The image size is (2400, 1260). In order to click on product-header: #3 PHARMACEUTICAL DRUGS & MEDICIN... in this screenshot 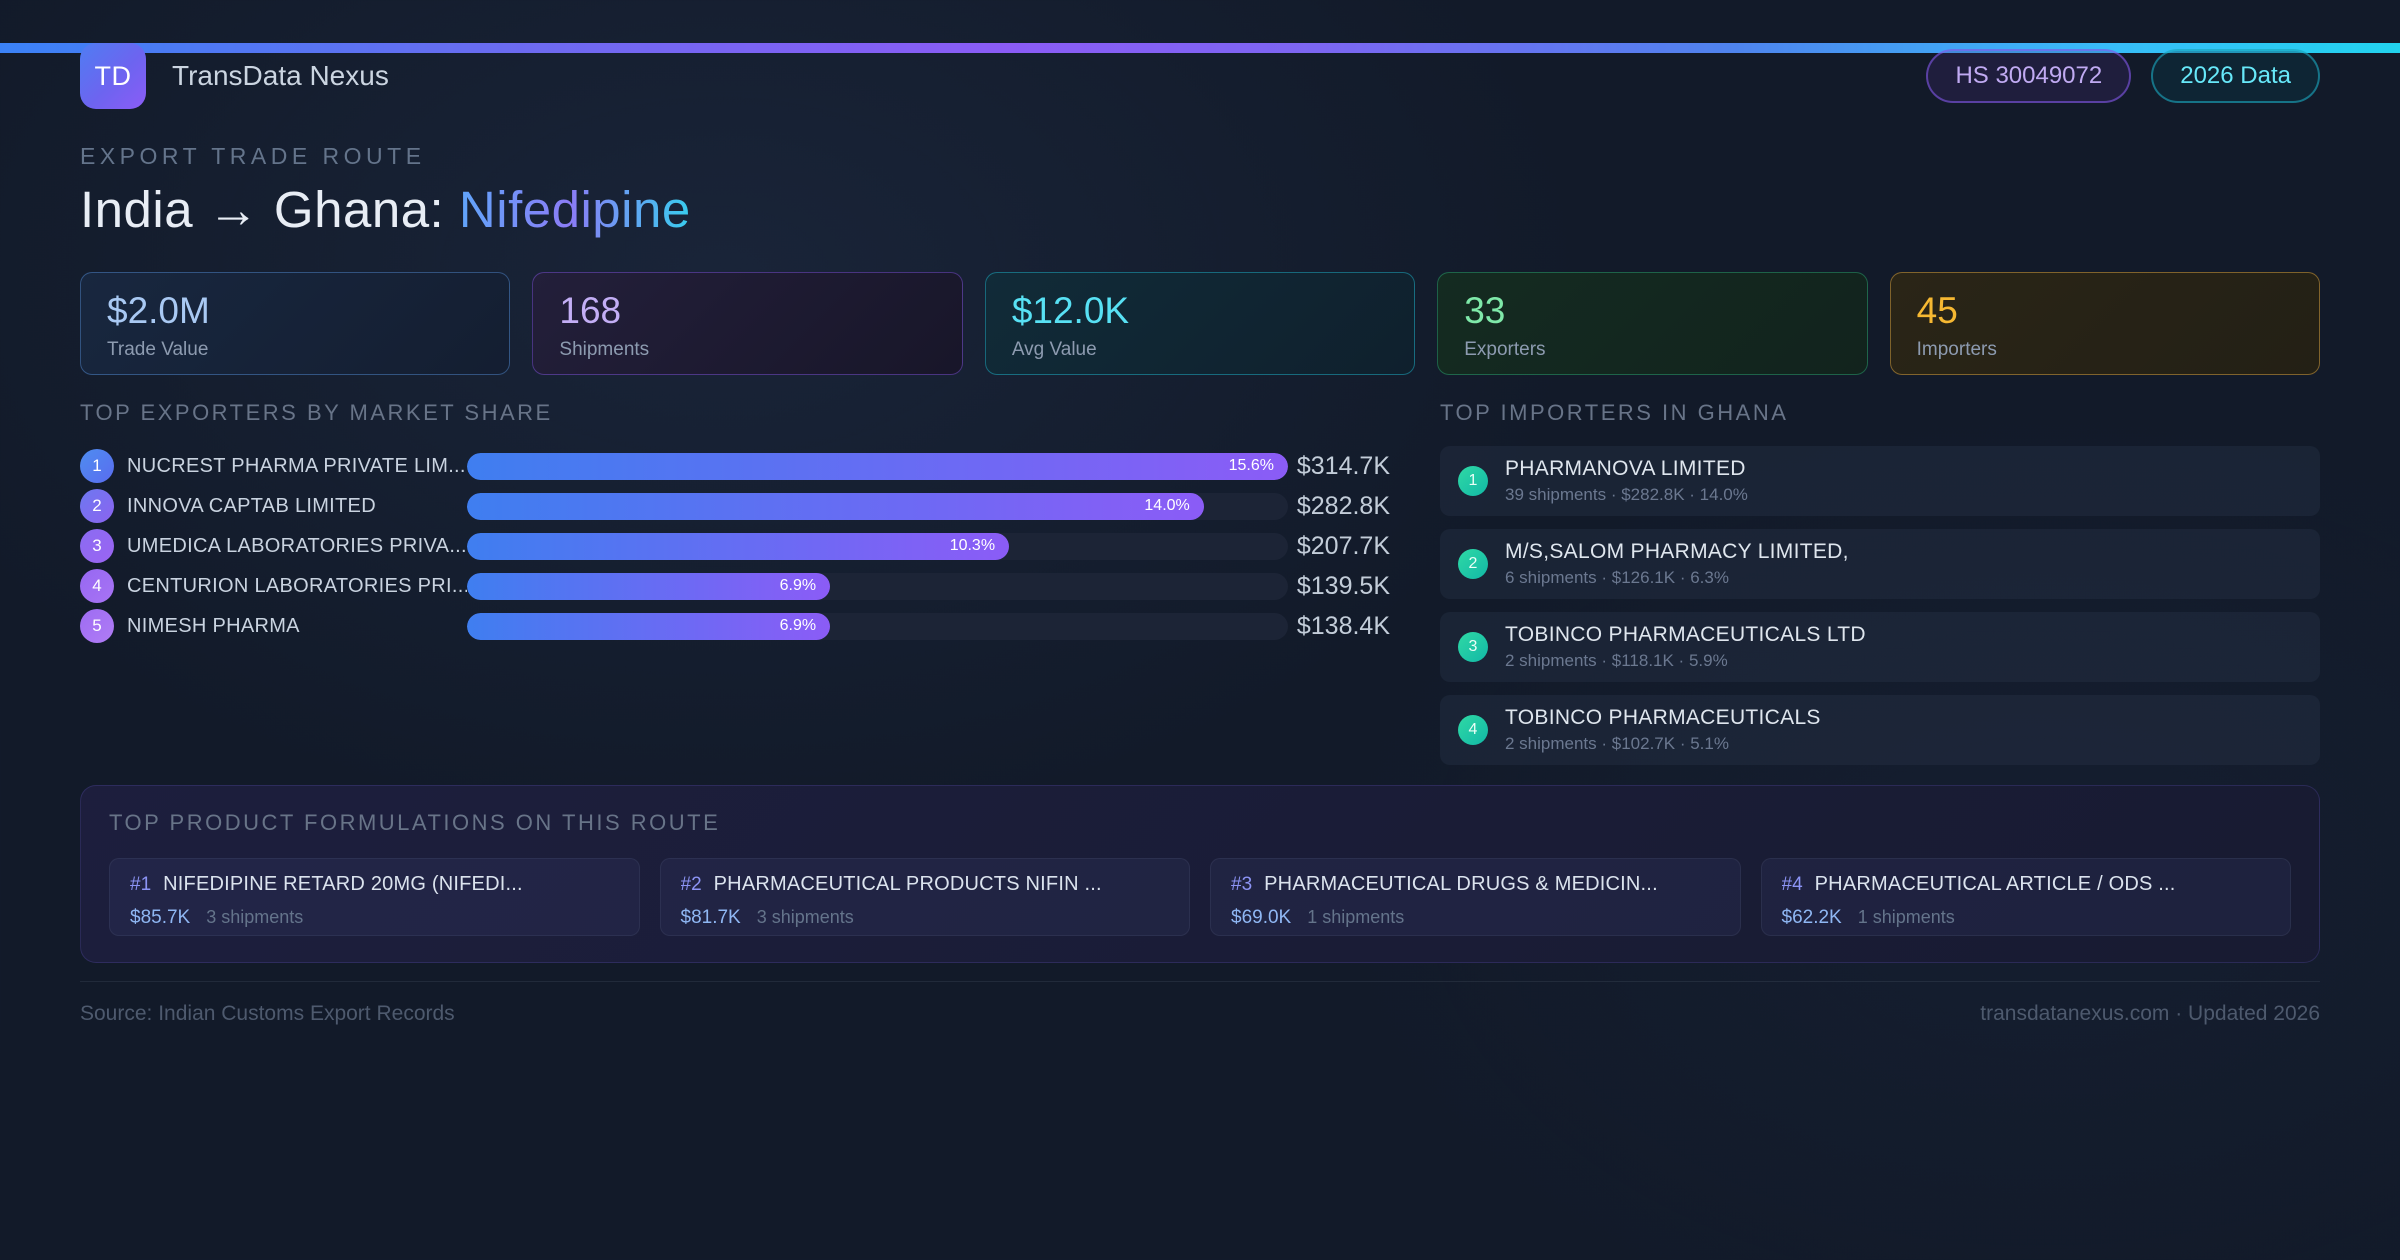, I will do `click(1475, 884)`.